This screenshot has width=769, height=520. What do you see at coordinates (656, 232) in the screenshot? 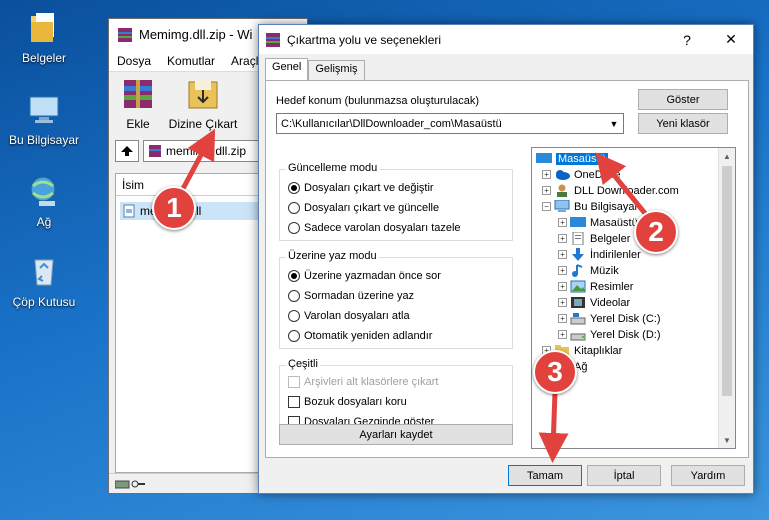
I see `step-marker-2: 2` at bounding box center [656, 232].